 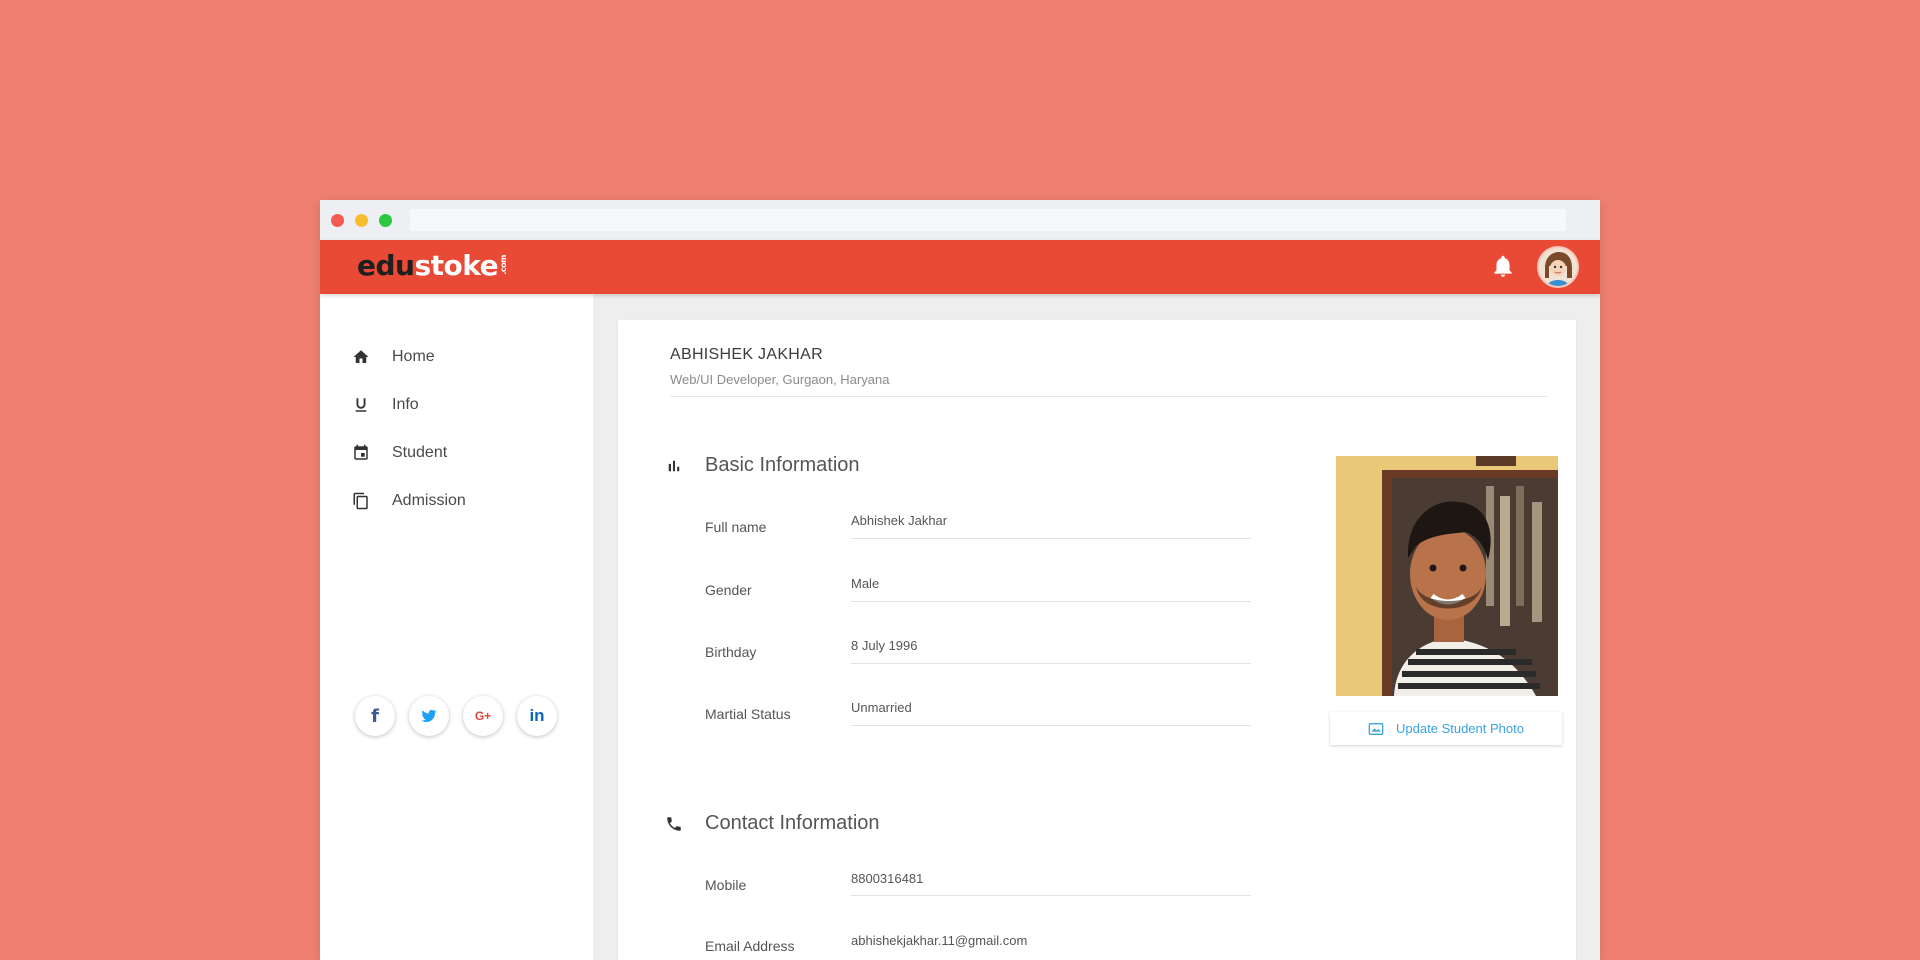 I want to click on field-label-full-name: Full name, so click(x=736, y=527).